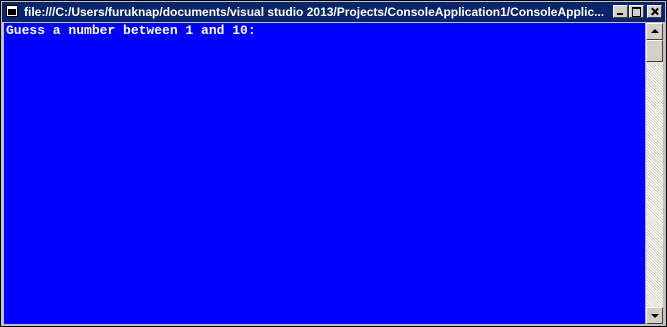  Describe the element at coordinates (620, 11) in the screenshot. I see `minimize-button` at that location.